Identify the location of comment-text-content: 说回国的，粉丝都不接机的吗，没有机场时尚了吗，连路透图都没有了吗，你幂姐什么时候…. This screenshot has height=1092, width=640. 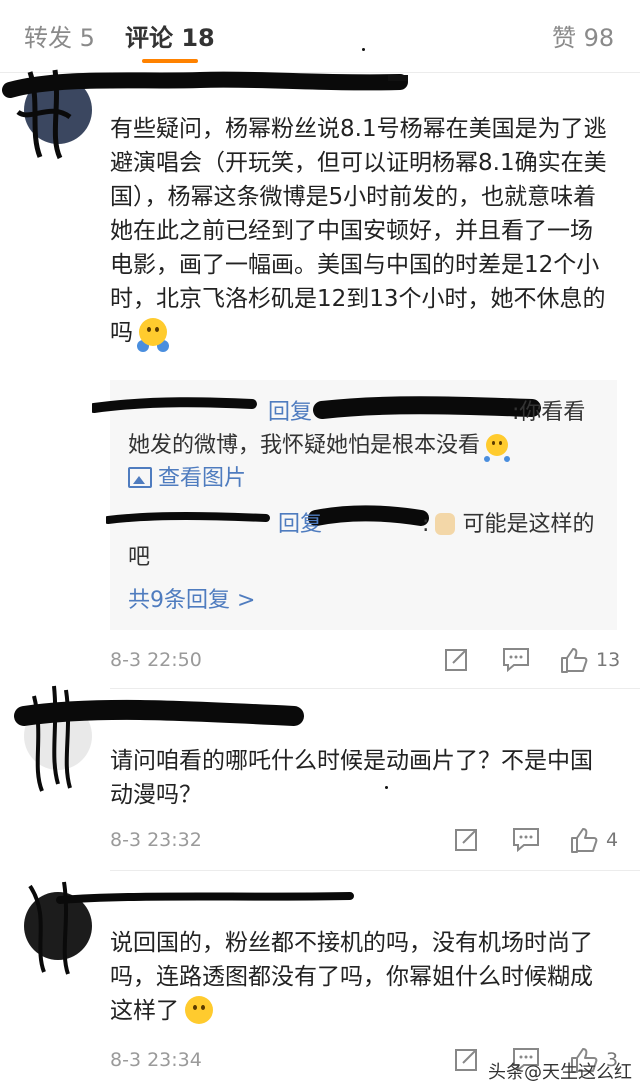
(351, 977).